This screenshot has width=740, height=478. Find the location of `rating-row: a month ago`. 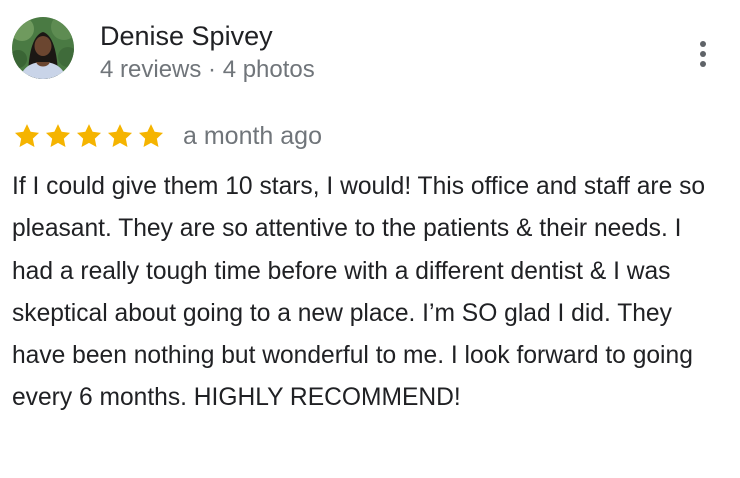

rating-row: a month ago is located at coordinates (167, 136).